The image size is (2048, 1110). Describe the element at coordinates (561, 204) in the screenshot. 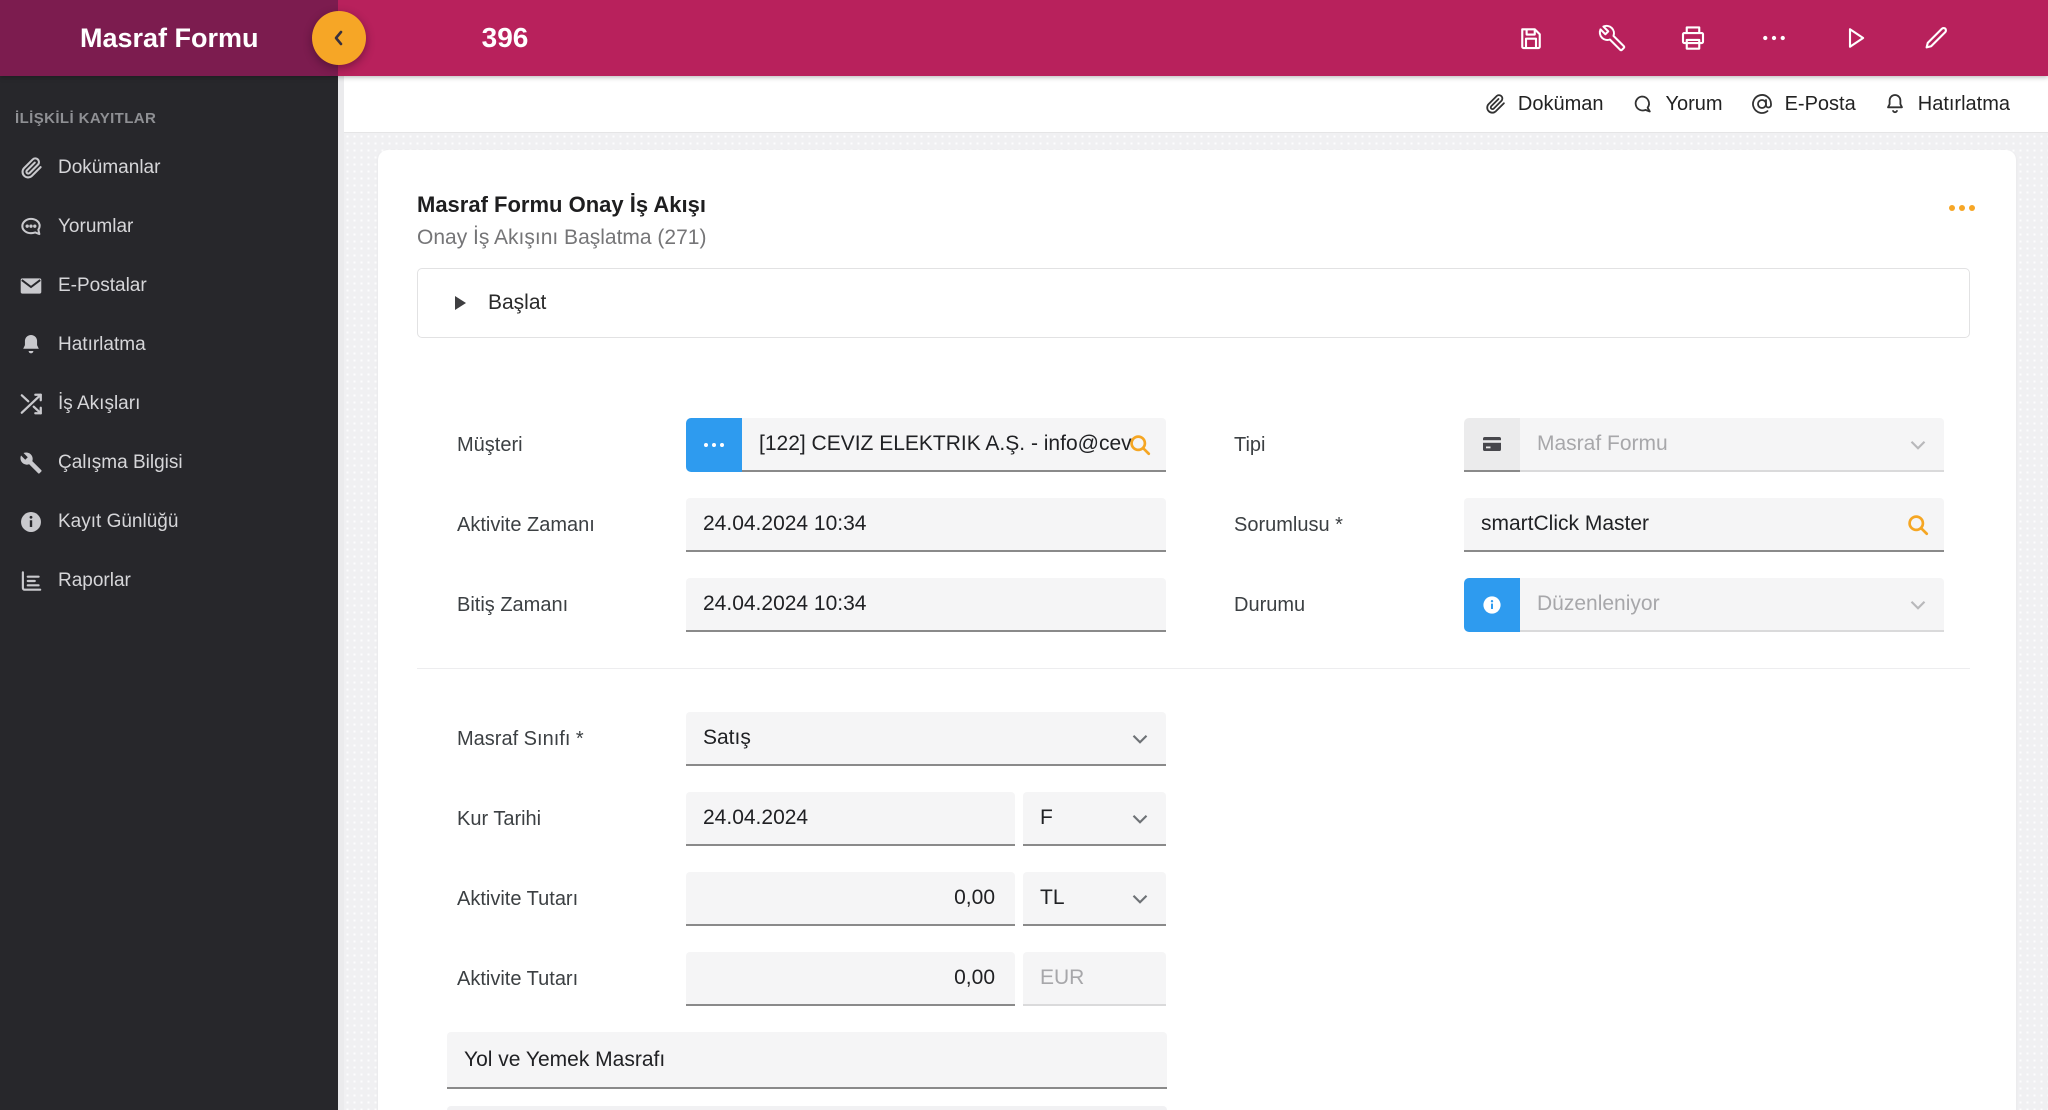

I see `workflow-title: Masraf Formu Onay İş Akışı` at that location.